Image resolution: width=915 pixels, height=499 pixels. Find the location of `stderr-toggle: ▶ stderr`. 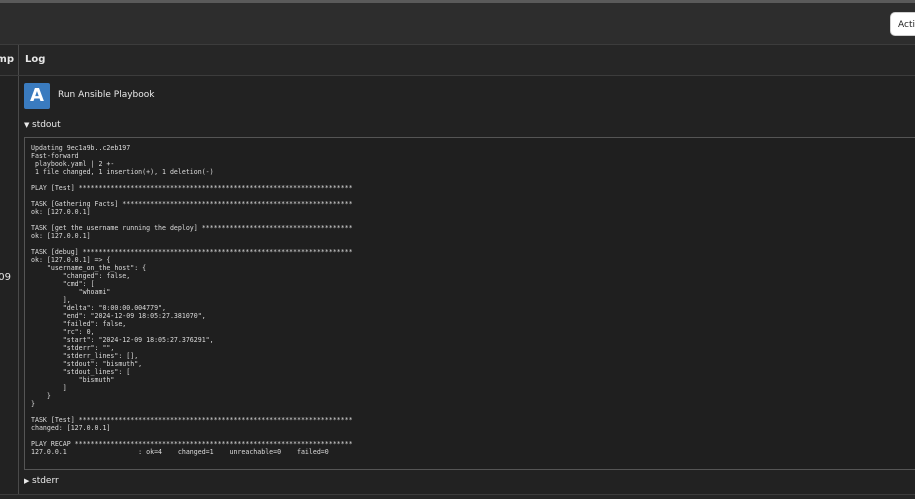

stderr-toggle: ▶ stderr is located at coordinates (41, 481).